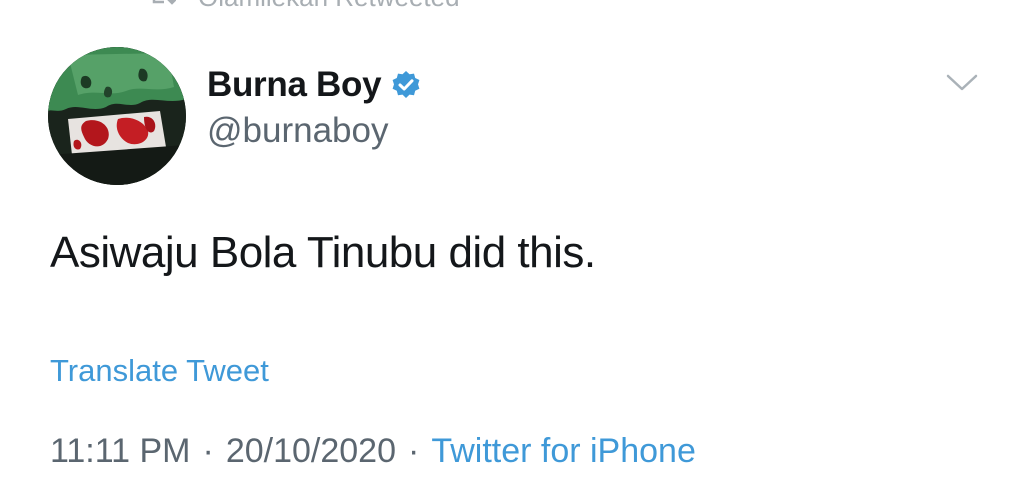 Image resolution: width=1024 pixels, height=504 pixels. Describe the element at coordinates (310, 451) in the screenshot. I see `tweet-date: 20/10/2020` at that location.